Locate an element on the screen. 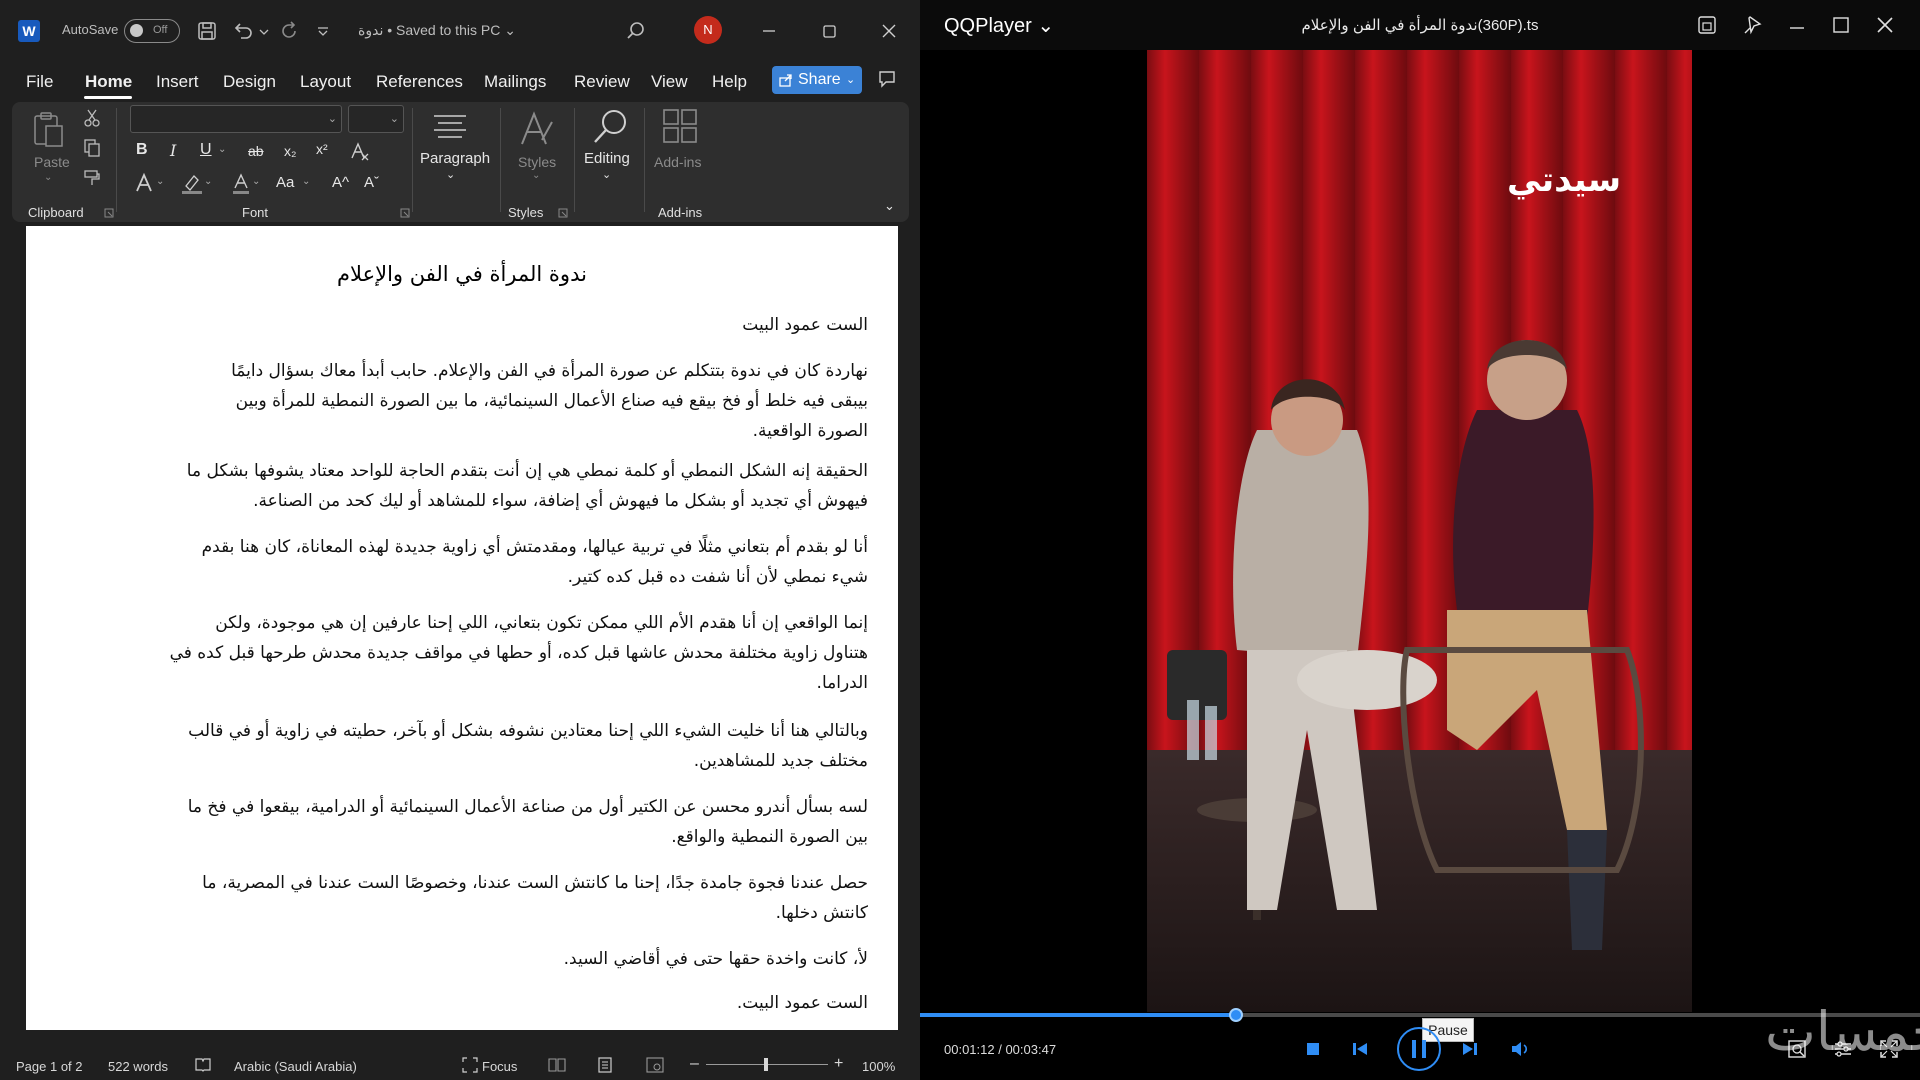 The height and width of the screenshot is (1080, 1920). screenshot-icon is located at coordinates (1707, 25).